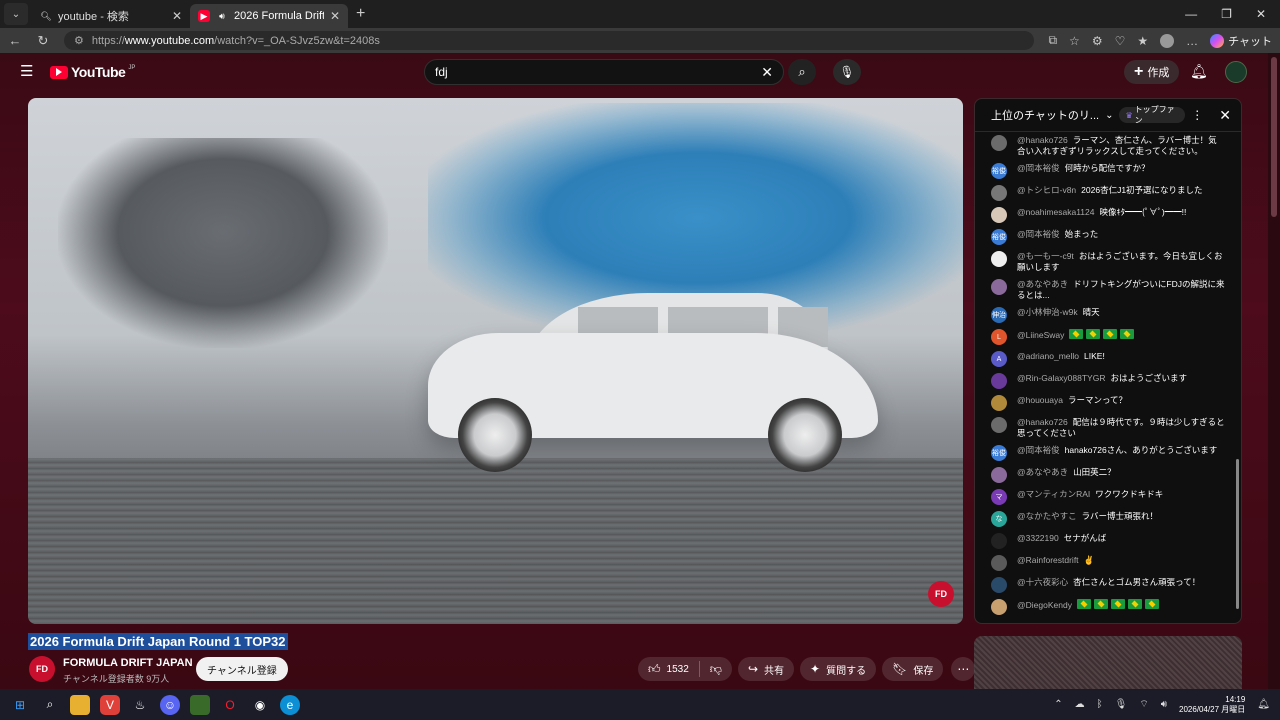 The width and height of the screenshot is (1280, 720). Describe the element at coordinates (128, 663) in the screenshot. I see `channel-name: FORMULA DRIFT JAPAN` at that location.